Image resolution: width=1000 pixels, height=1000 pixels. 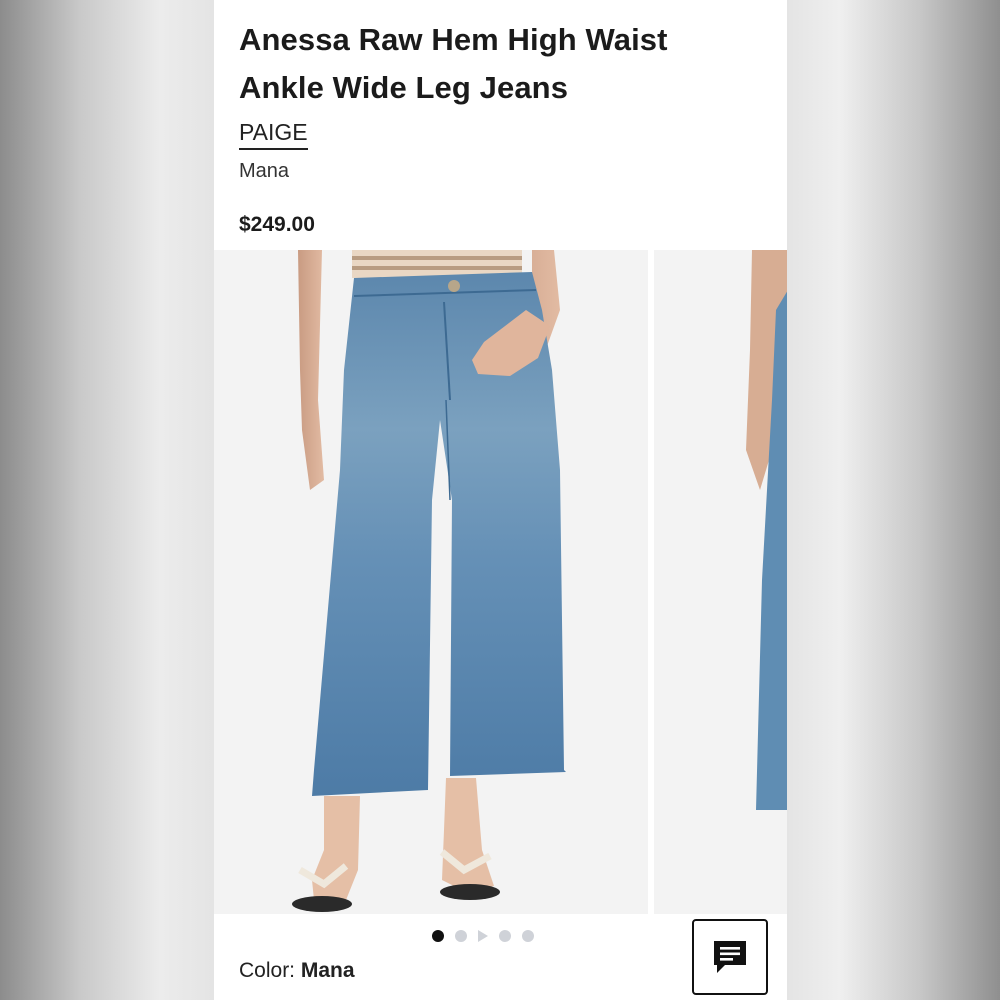 What do you see at coordinates (267, 970) in the screenshot?
I see `color-label: Color:` at bounding box center [267, 970].